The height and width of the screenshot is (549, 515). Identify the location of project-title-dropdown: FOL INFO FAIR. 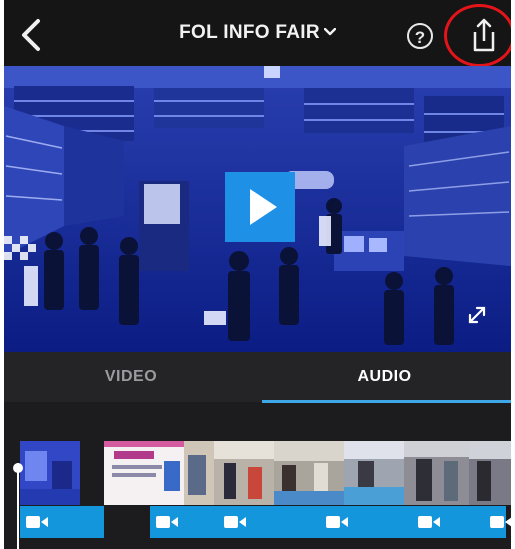
(257, 33).